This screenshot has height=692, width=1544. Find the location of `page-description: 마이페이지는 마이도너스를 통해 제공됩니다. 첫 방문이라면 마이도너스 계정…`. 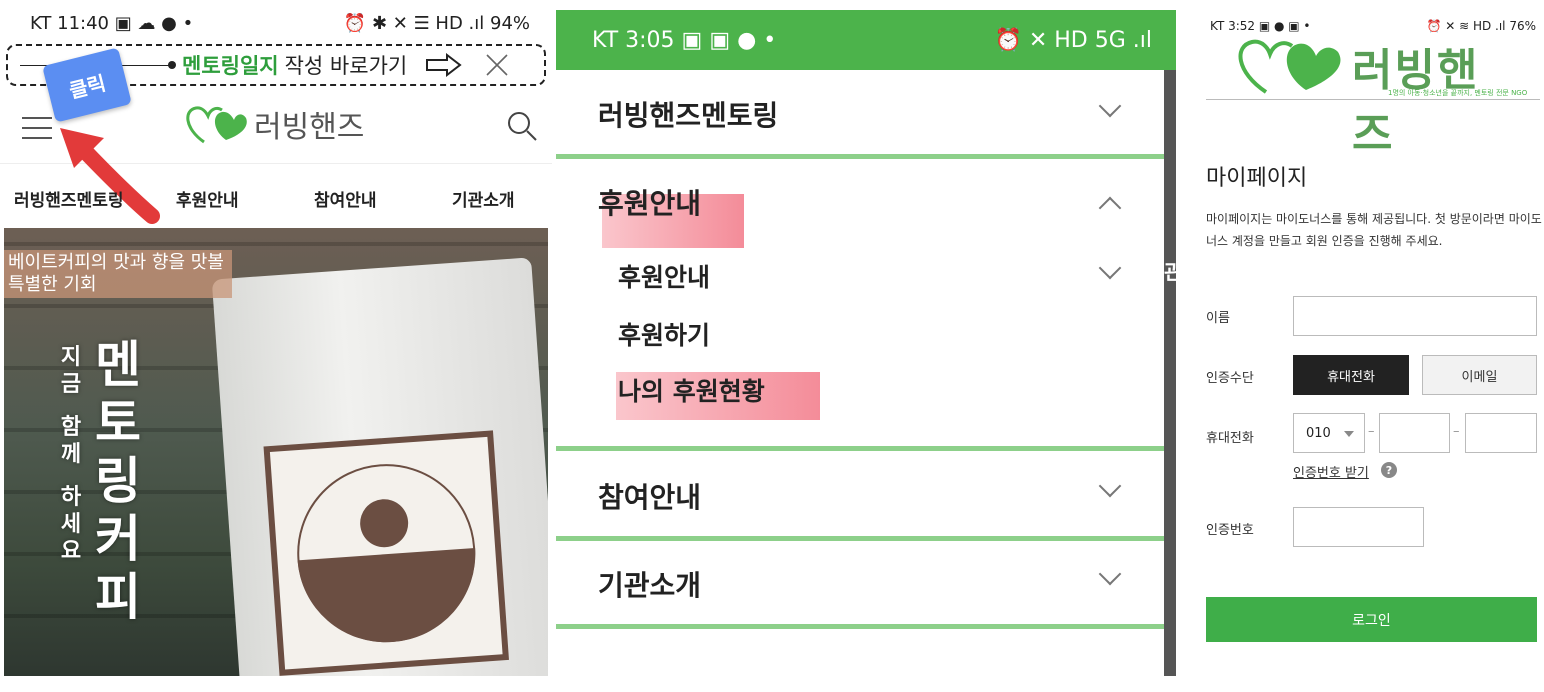

page-description: 마이페이지는 마이도너스를 통해 제공됩니다. 첫 방문이라면 마이도너스 계정… is located at coordinates (1374, 230).